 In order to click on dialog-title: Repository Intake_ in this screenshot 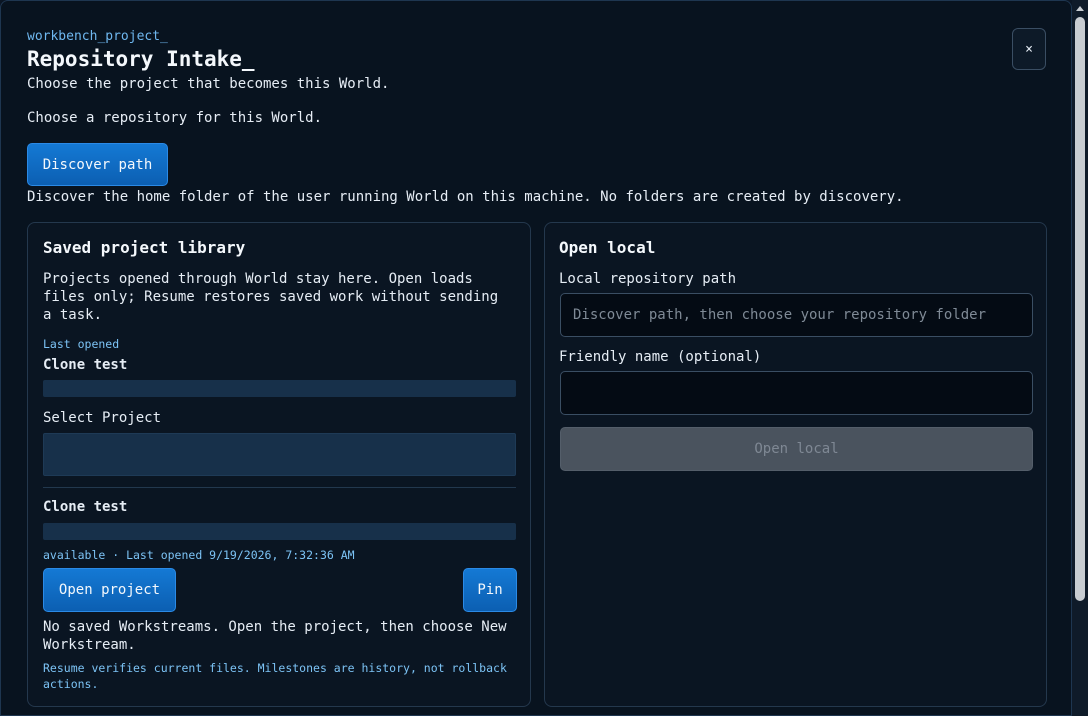, I will do `click(141, 59)`.